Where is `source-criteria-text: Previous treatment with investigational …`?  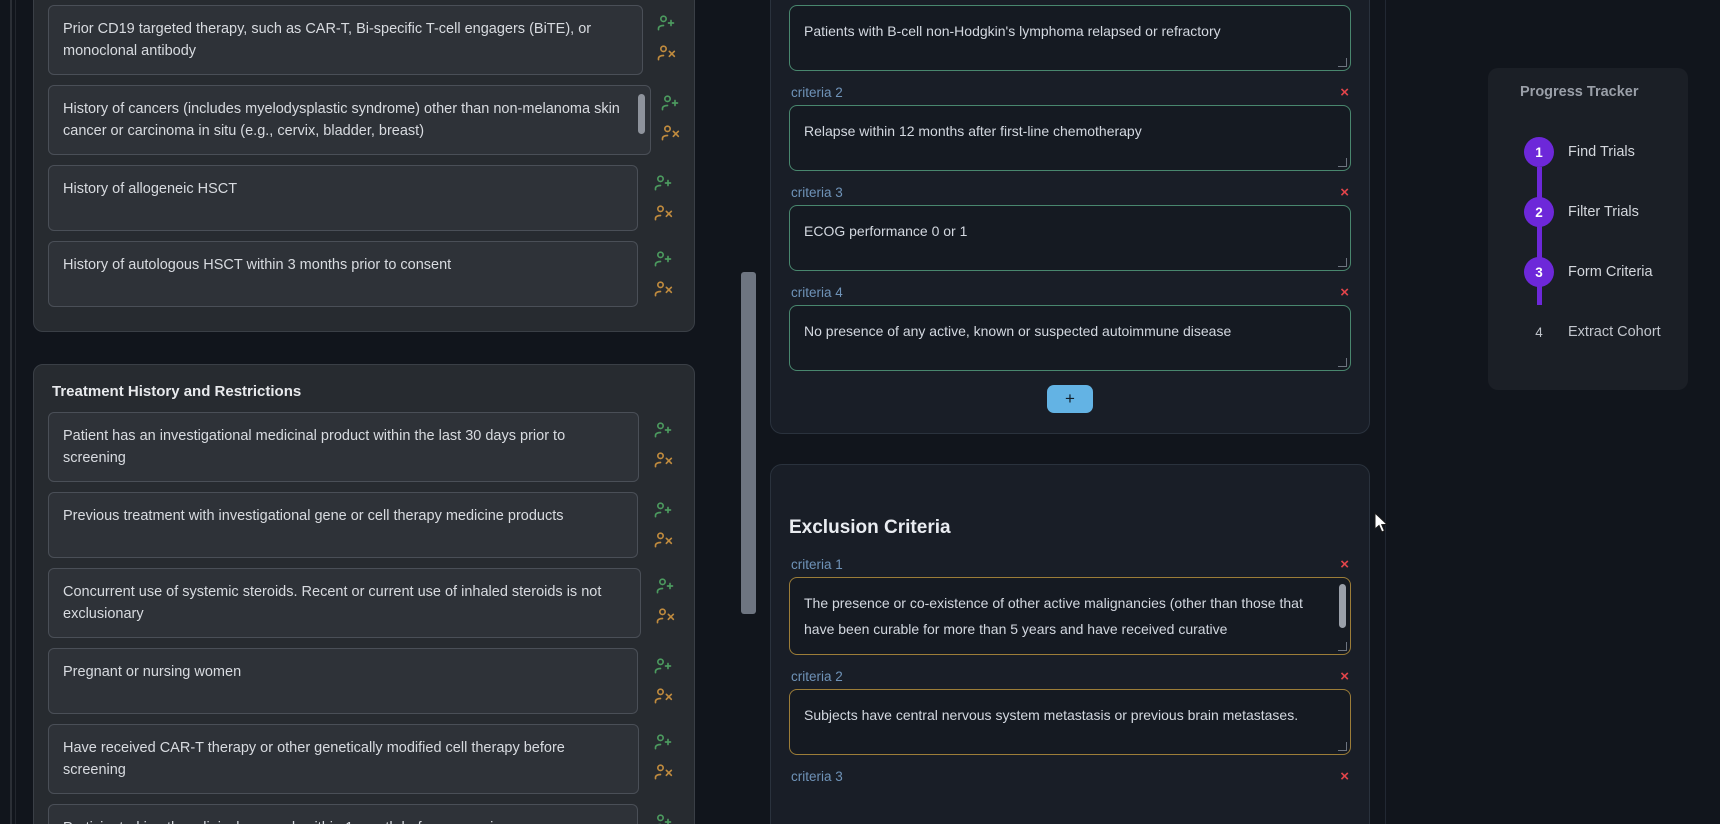 source-criteria-text: Previous treatment with investigational … is located at coordinates (343, 525).